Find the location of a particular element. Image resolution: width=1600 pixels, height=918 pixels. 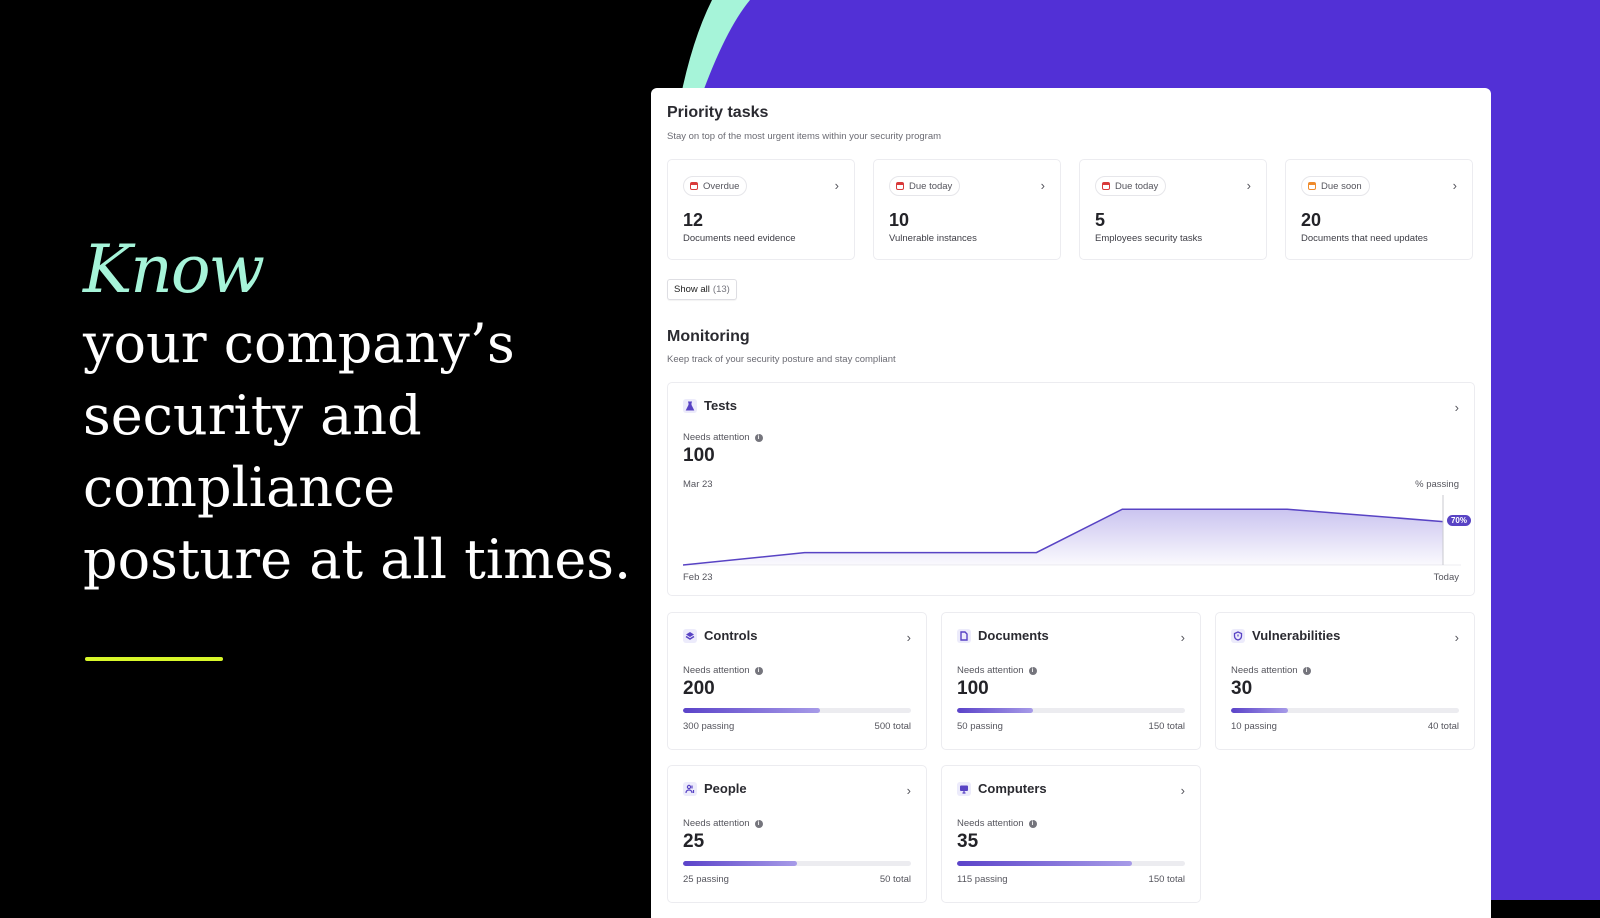

status-badge: Due soon is located at coordinates (1335, 186).